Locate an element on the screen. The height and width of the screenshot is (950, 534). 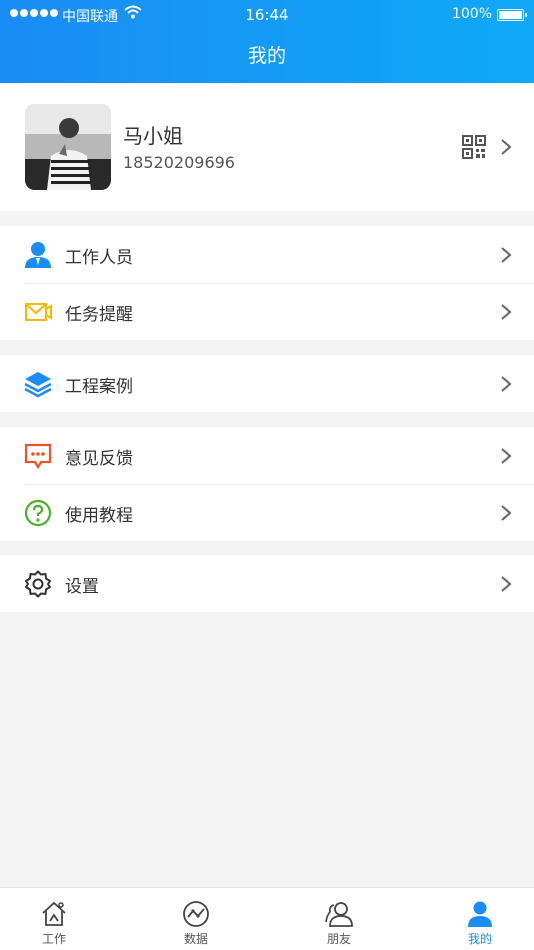
tab-work: 工作 is located at coordinates (54, 919).